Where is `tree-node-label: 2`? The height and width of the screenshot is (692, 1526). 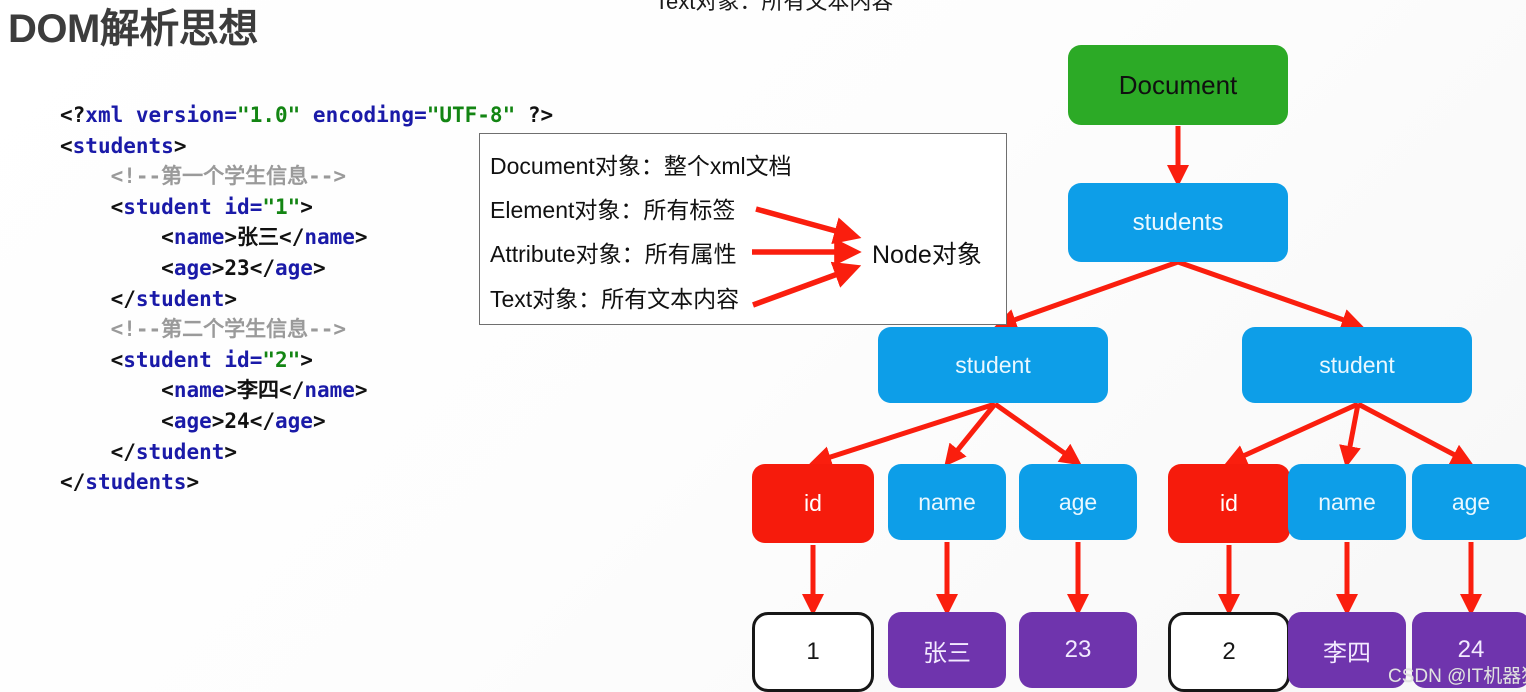 tree-node-label: 2 is located at coordinates (1229, 651).